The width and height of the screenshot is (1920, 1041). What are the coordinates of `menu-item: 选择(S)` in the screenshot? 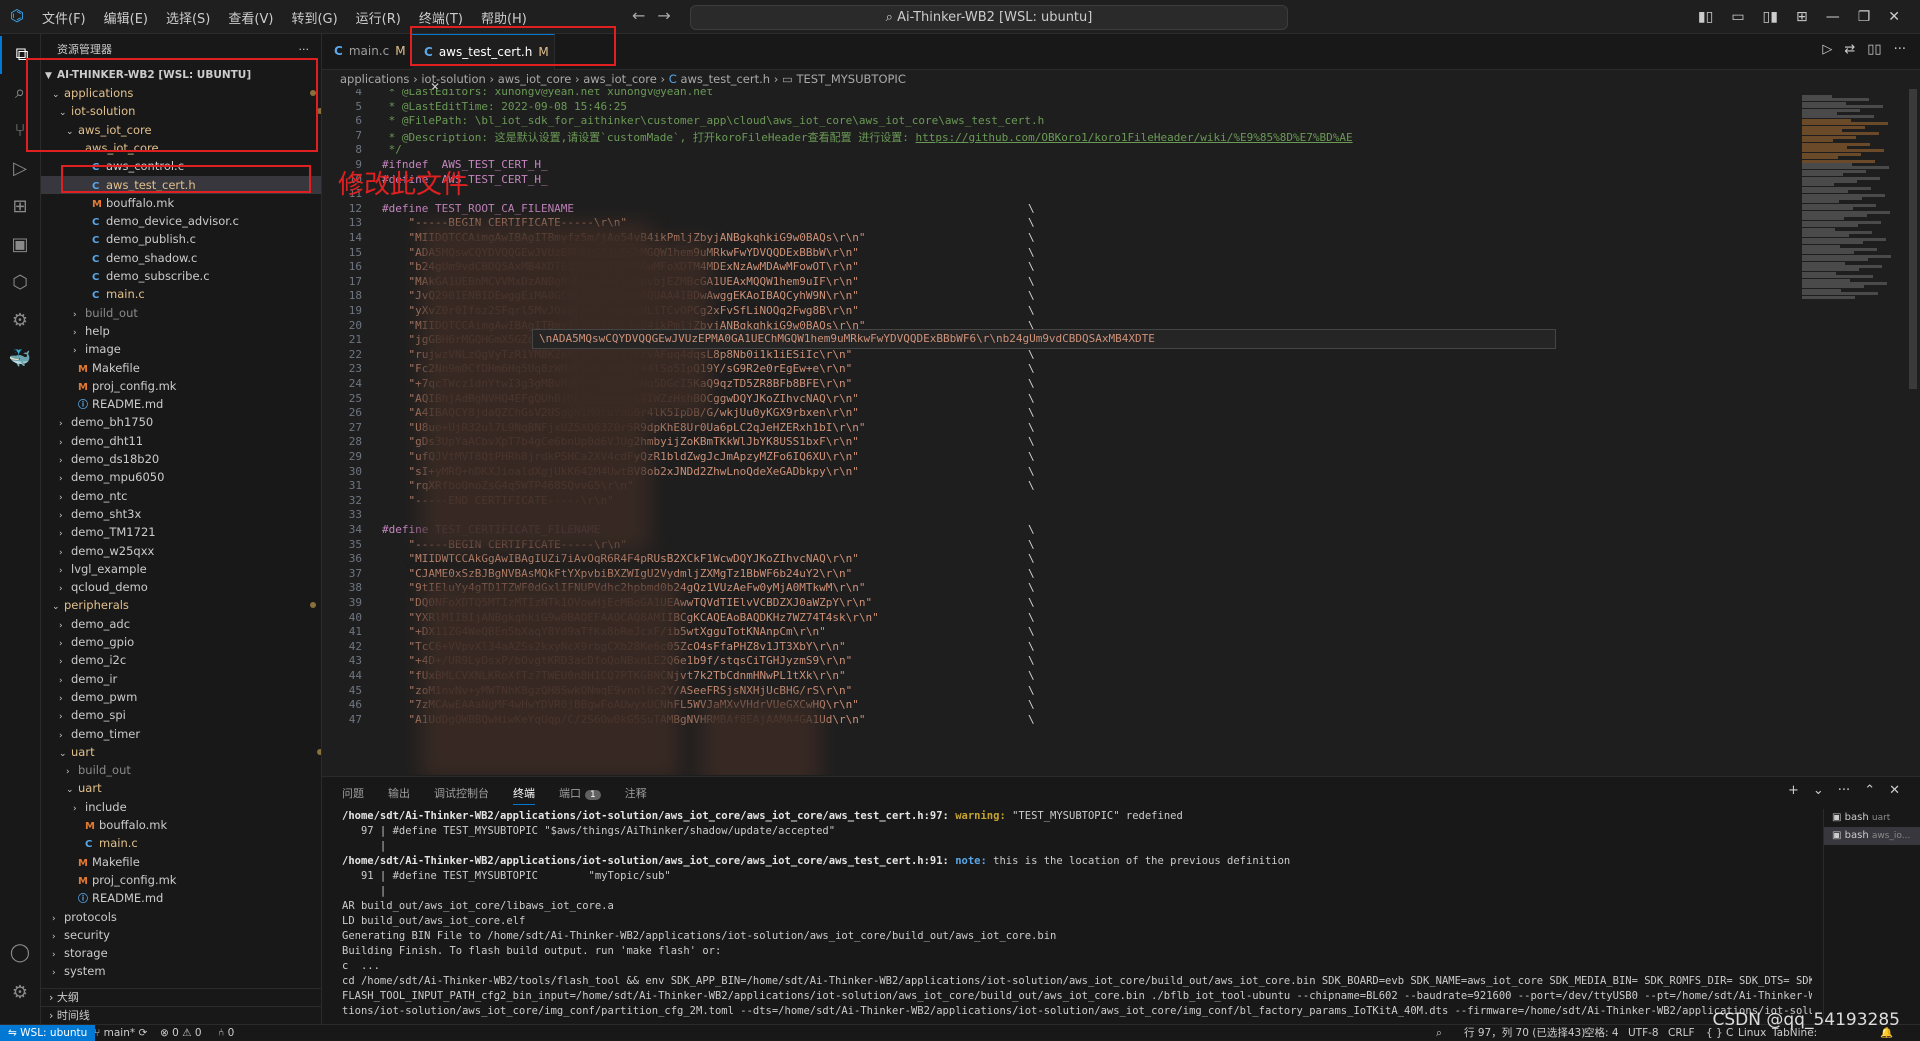 It's located at (188, 17).